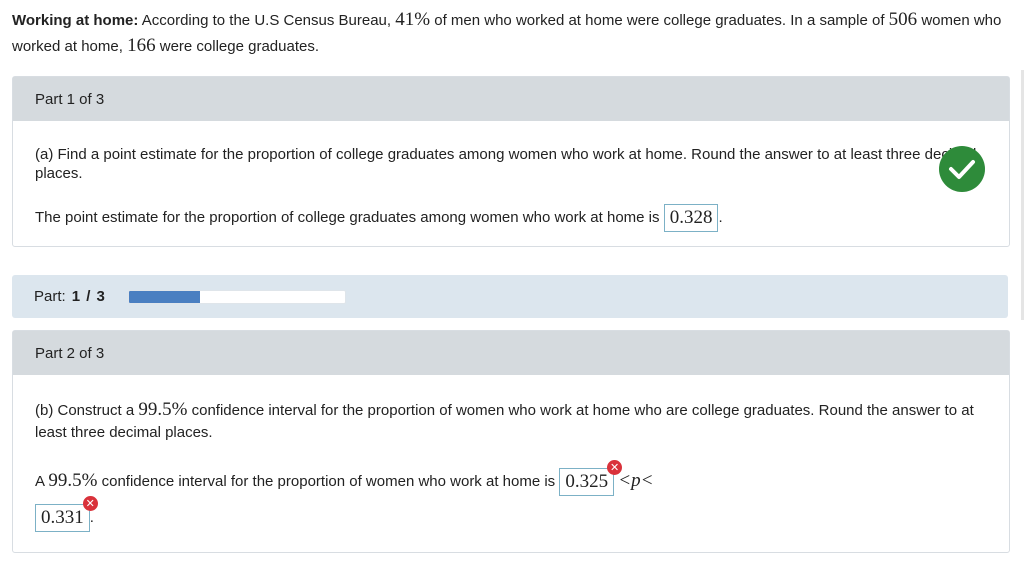  Describe the element at coordinates (266, 20) in the screenshot. I see `problem-text-a: According to the U.S Census Bureau,` at that location.